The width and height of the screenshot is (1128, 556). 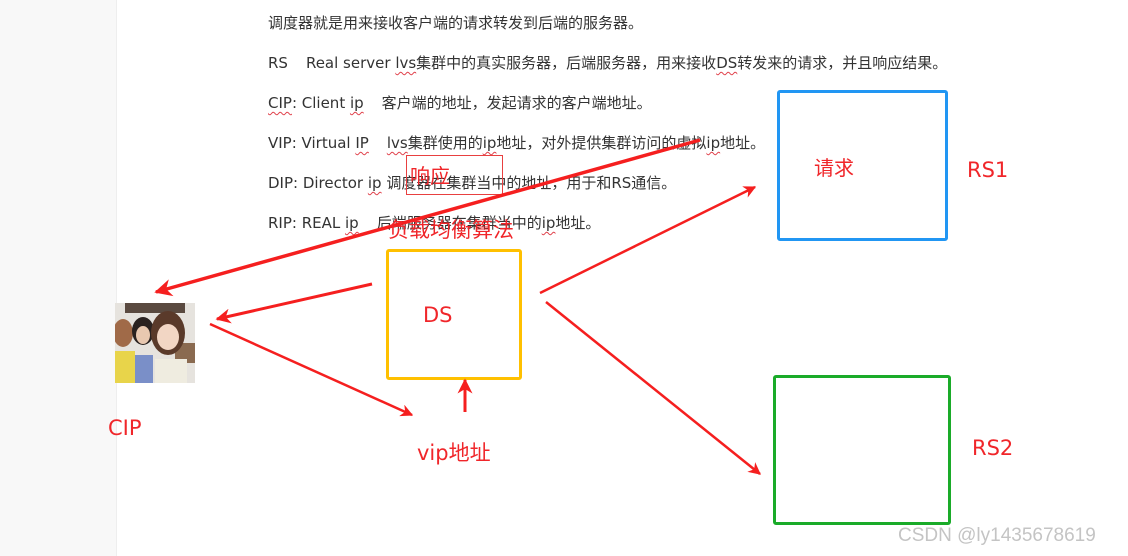 I want to click on rs2-label: RS2, so click(x=993, y=448).